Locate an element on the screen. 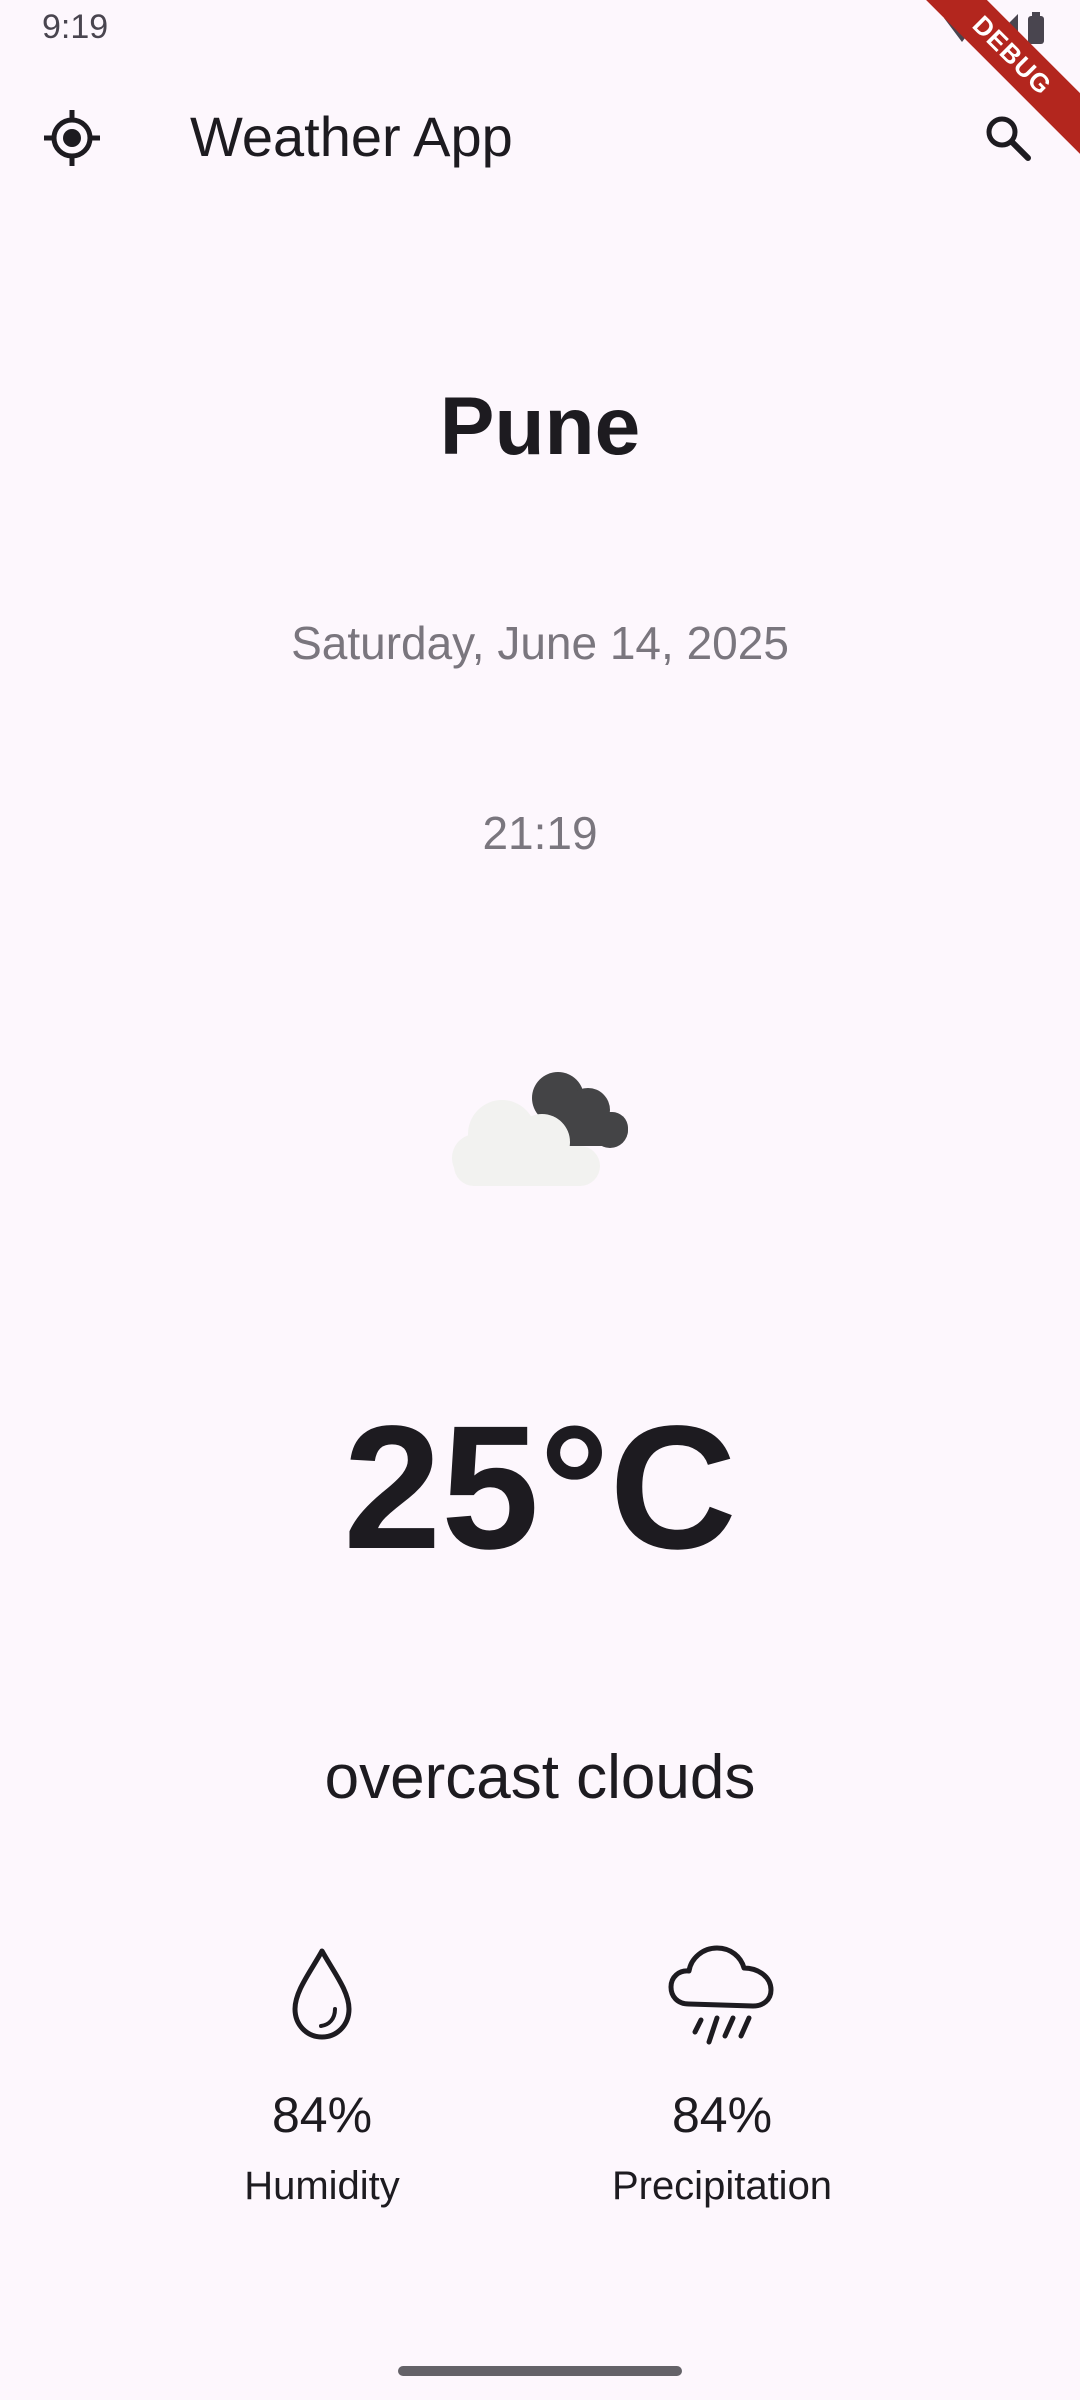 Image resolution: width=1080 pixels, height=2400 pixels. water-drop-icon is located at coordinates (322, 1994).